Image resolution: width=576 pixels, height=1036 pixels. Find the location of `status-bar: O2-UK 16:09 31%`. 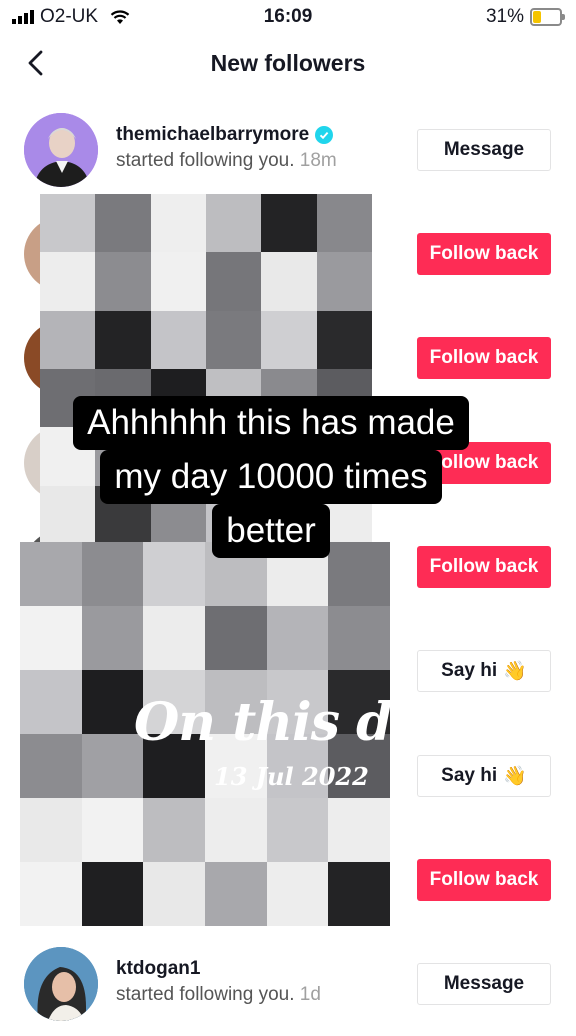

status-bar: O2-UK 16:09 31% is located at coordinates (288, 17).